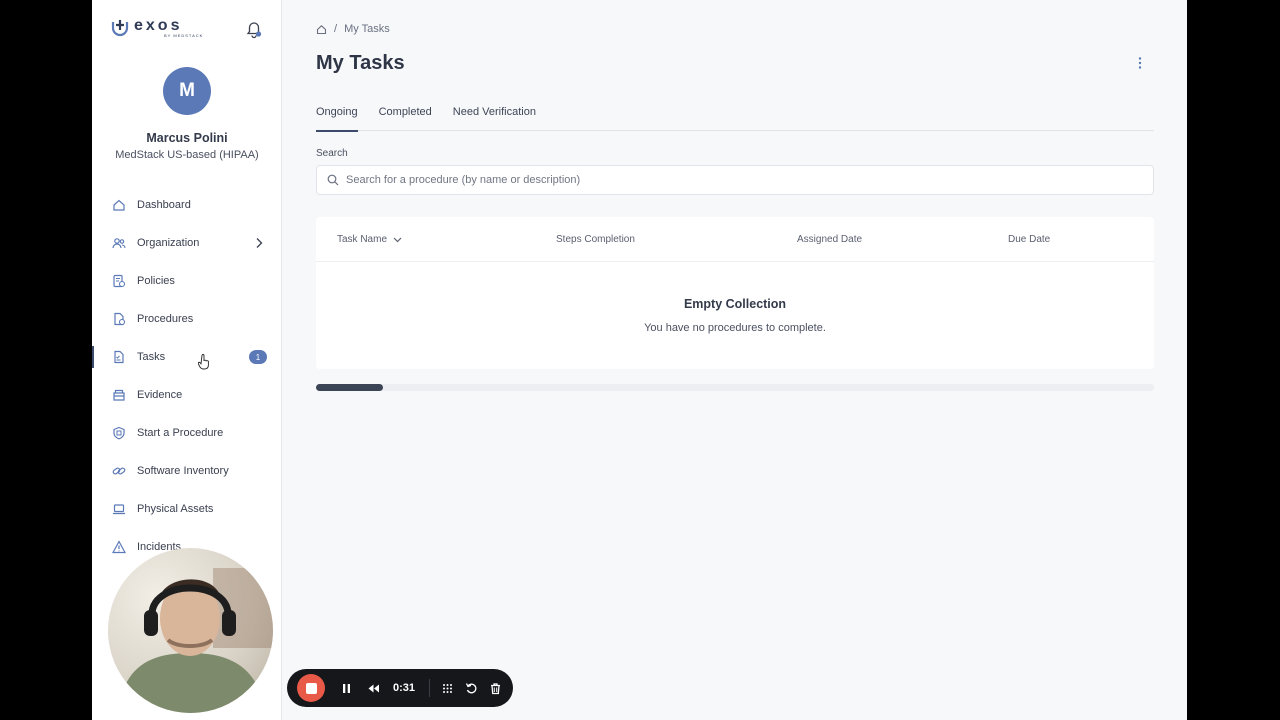 The image size is (1280, 720). What do you see at coordinates (258, 357) in the screenshot?
I see `tasks-count-badge: 1` at bounding box center [258, 357].